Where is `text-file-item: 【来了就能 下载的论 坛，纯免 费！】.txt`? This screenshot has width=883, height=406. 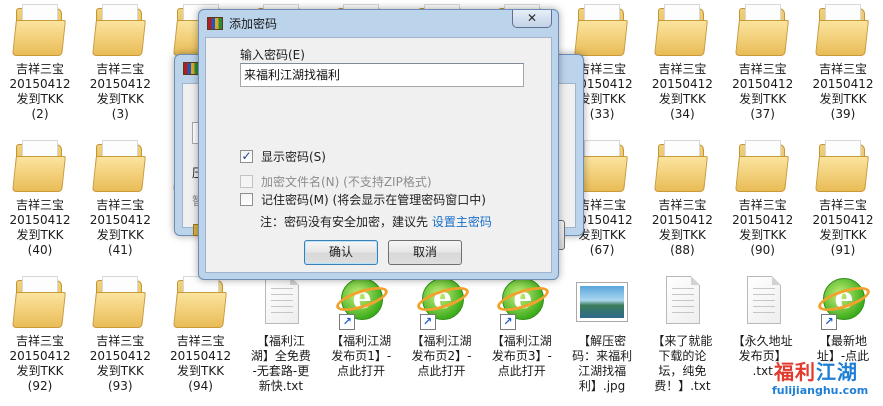 text-file-item: 【来了就能 下载的论 坛，纯免 费！】.txt is located at coordinates (682, 333).